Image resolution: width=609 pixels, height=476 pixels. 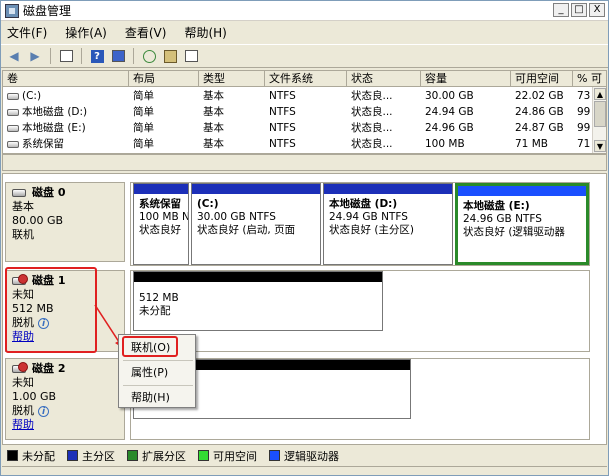 What do you see at coordinates (23, 424) in the screenshot?
I see `disk-2-help-link: 帮助` at bounding box center [23, 424].